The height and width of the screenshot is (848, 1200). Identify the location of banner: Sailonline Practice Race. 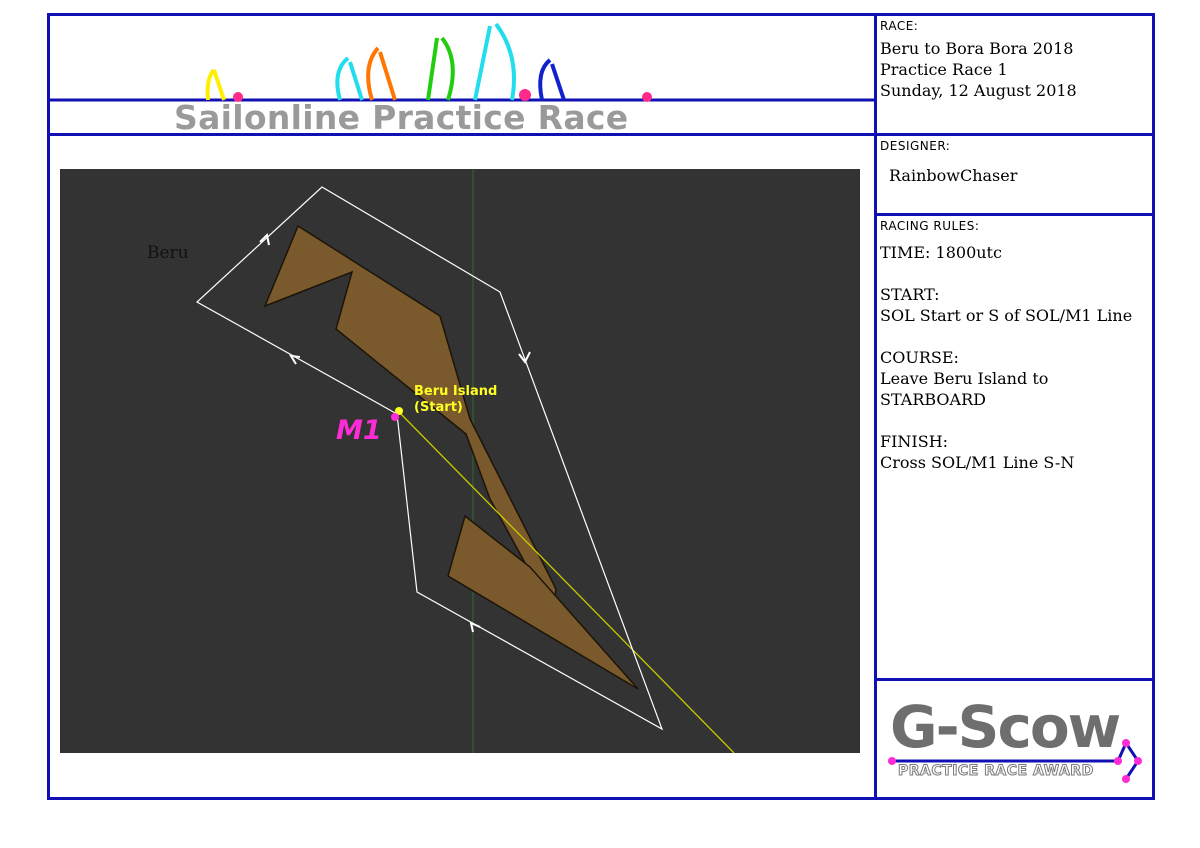
(462, 76).